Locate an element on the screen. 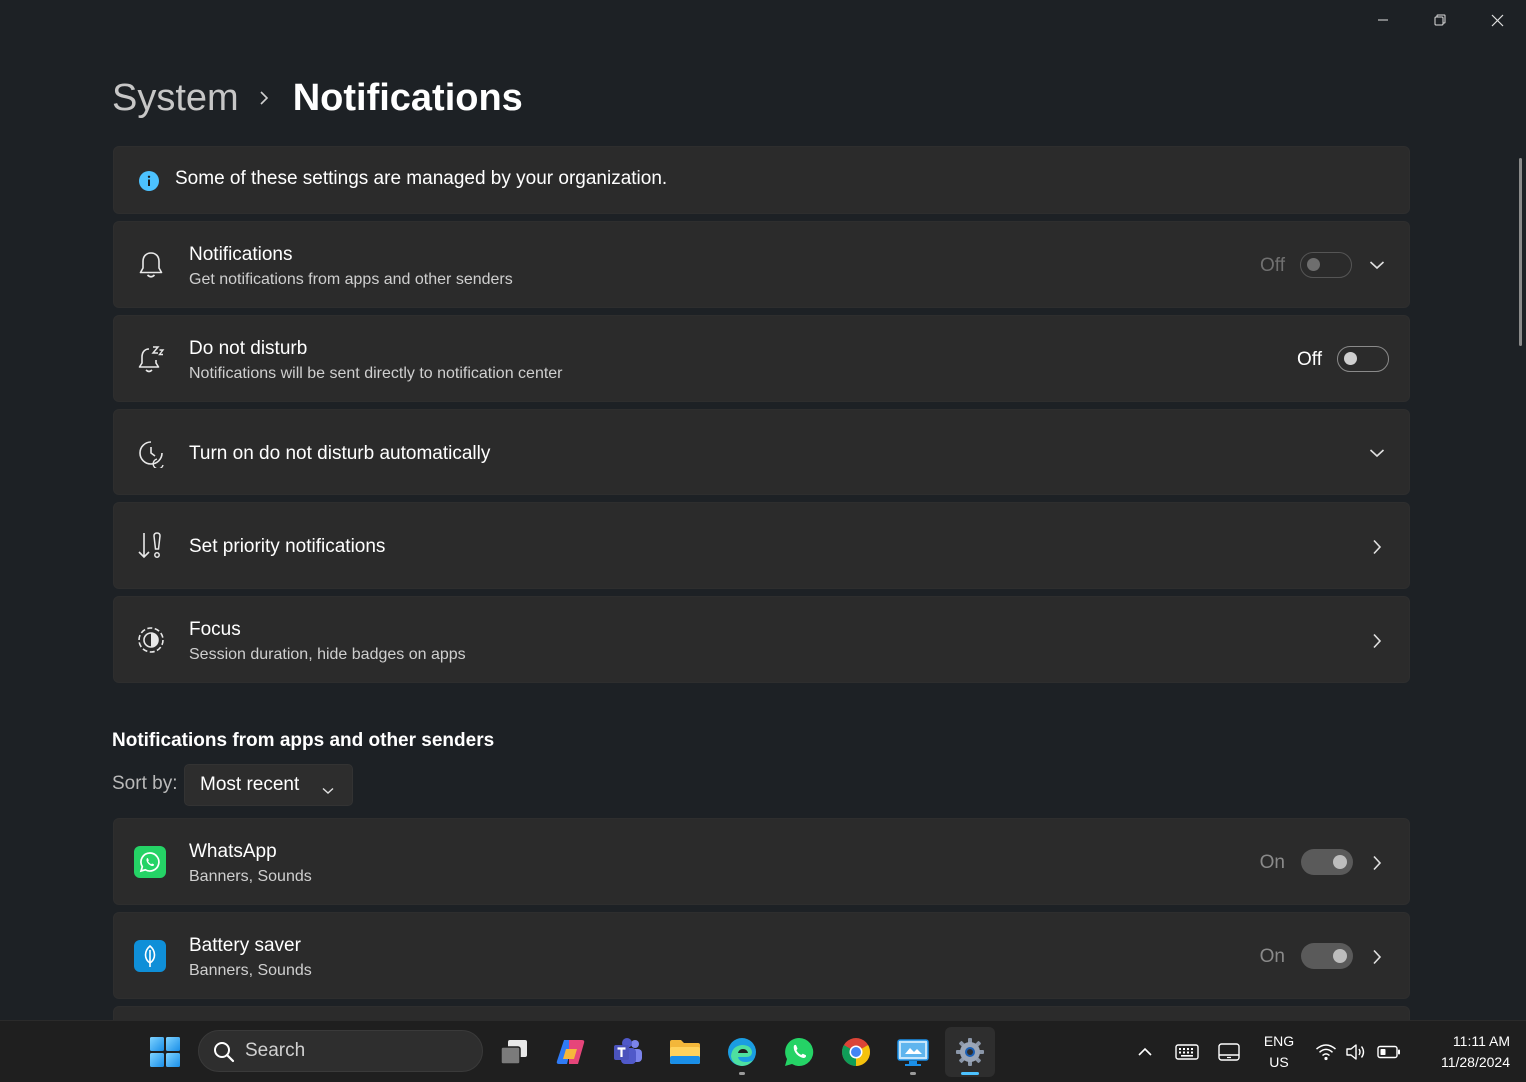 Image resolution: width=1526 pixels, height=1082 pixels. app-name: Battery saver is located at coordinates (245, 945).